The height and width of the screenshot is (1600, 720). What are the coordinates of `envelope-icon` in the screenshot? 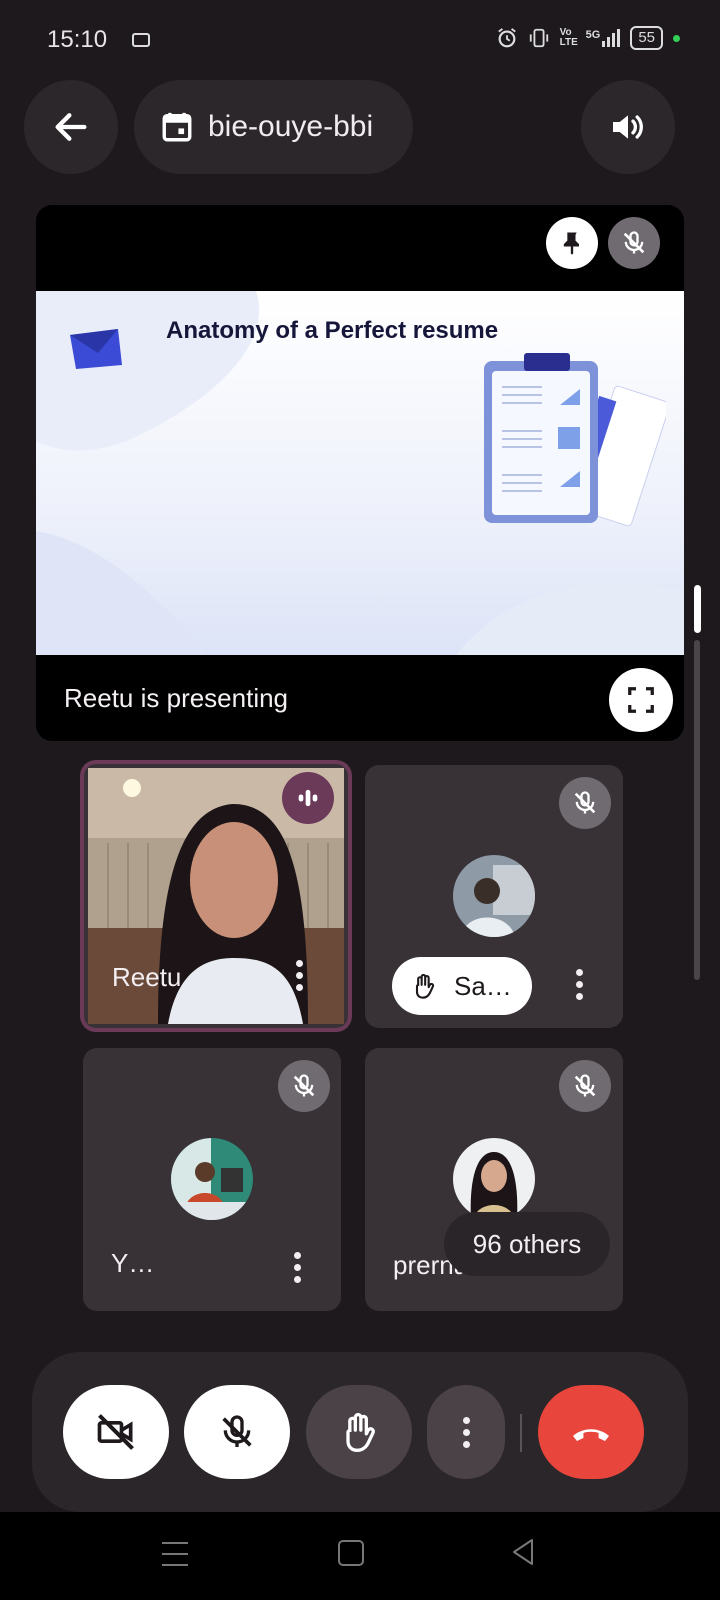 It's located at (96, 349).